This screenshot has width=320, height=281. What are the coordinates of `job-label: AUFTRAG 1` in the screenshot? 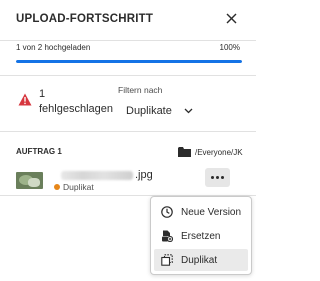 It's located at (39, 151).